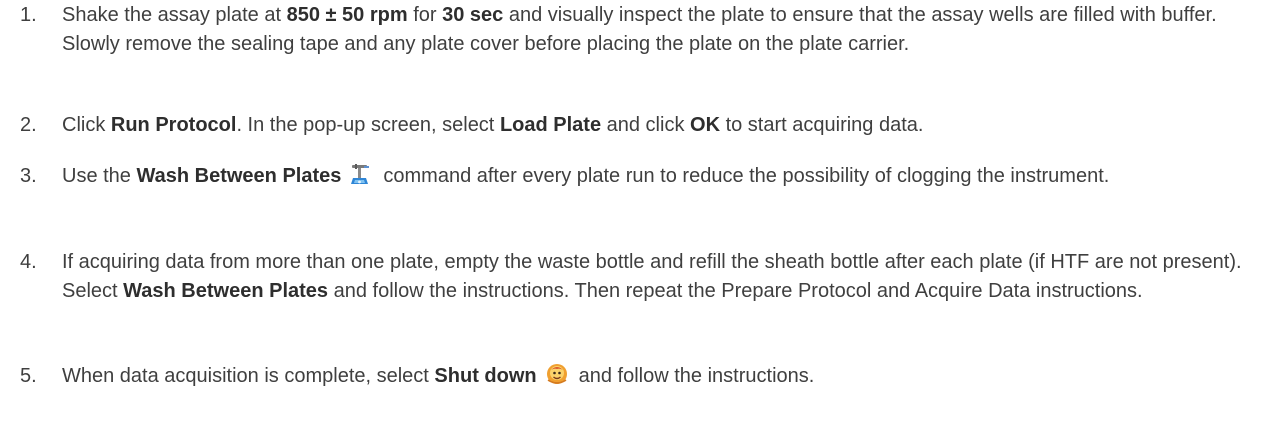  Describe the element at coordinates (473, 15) in the screenshot. I see `bold-run: 30 sec` at that location.